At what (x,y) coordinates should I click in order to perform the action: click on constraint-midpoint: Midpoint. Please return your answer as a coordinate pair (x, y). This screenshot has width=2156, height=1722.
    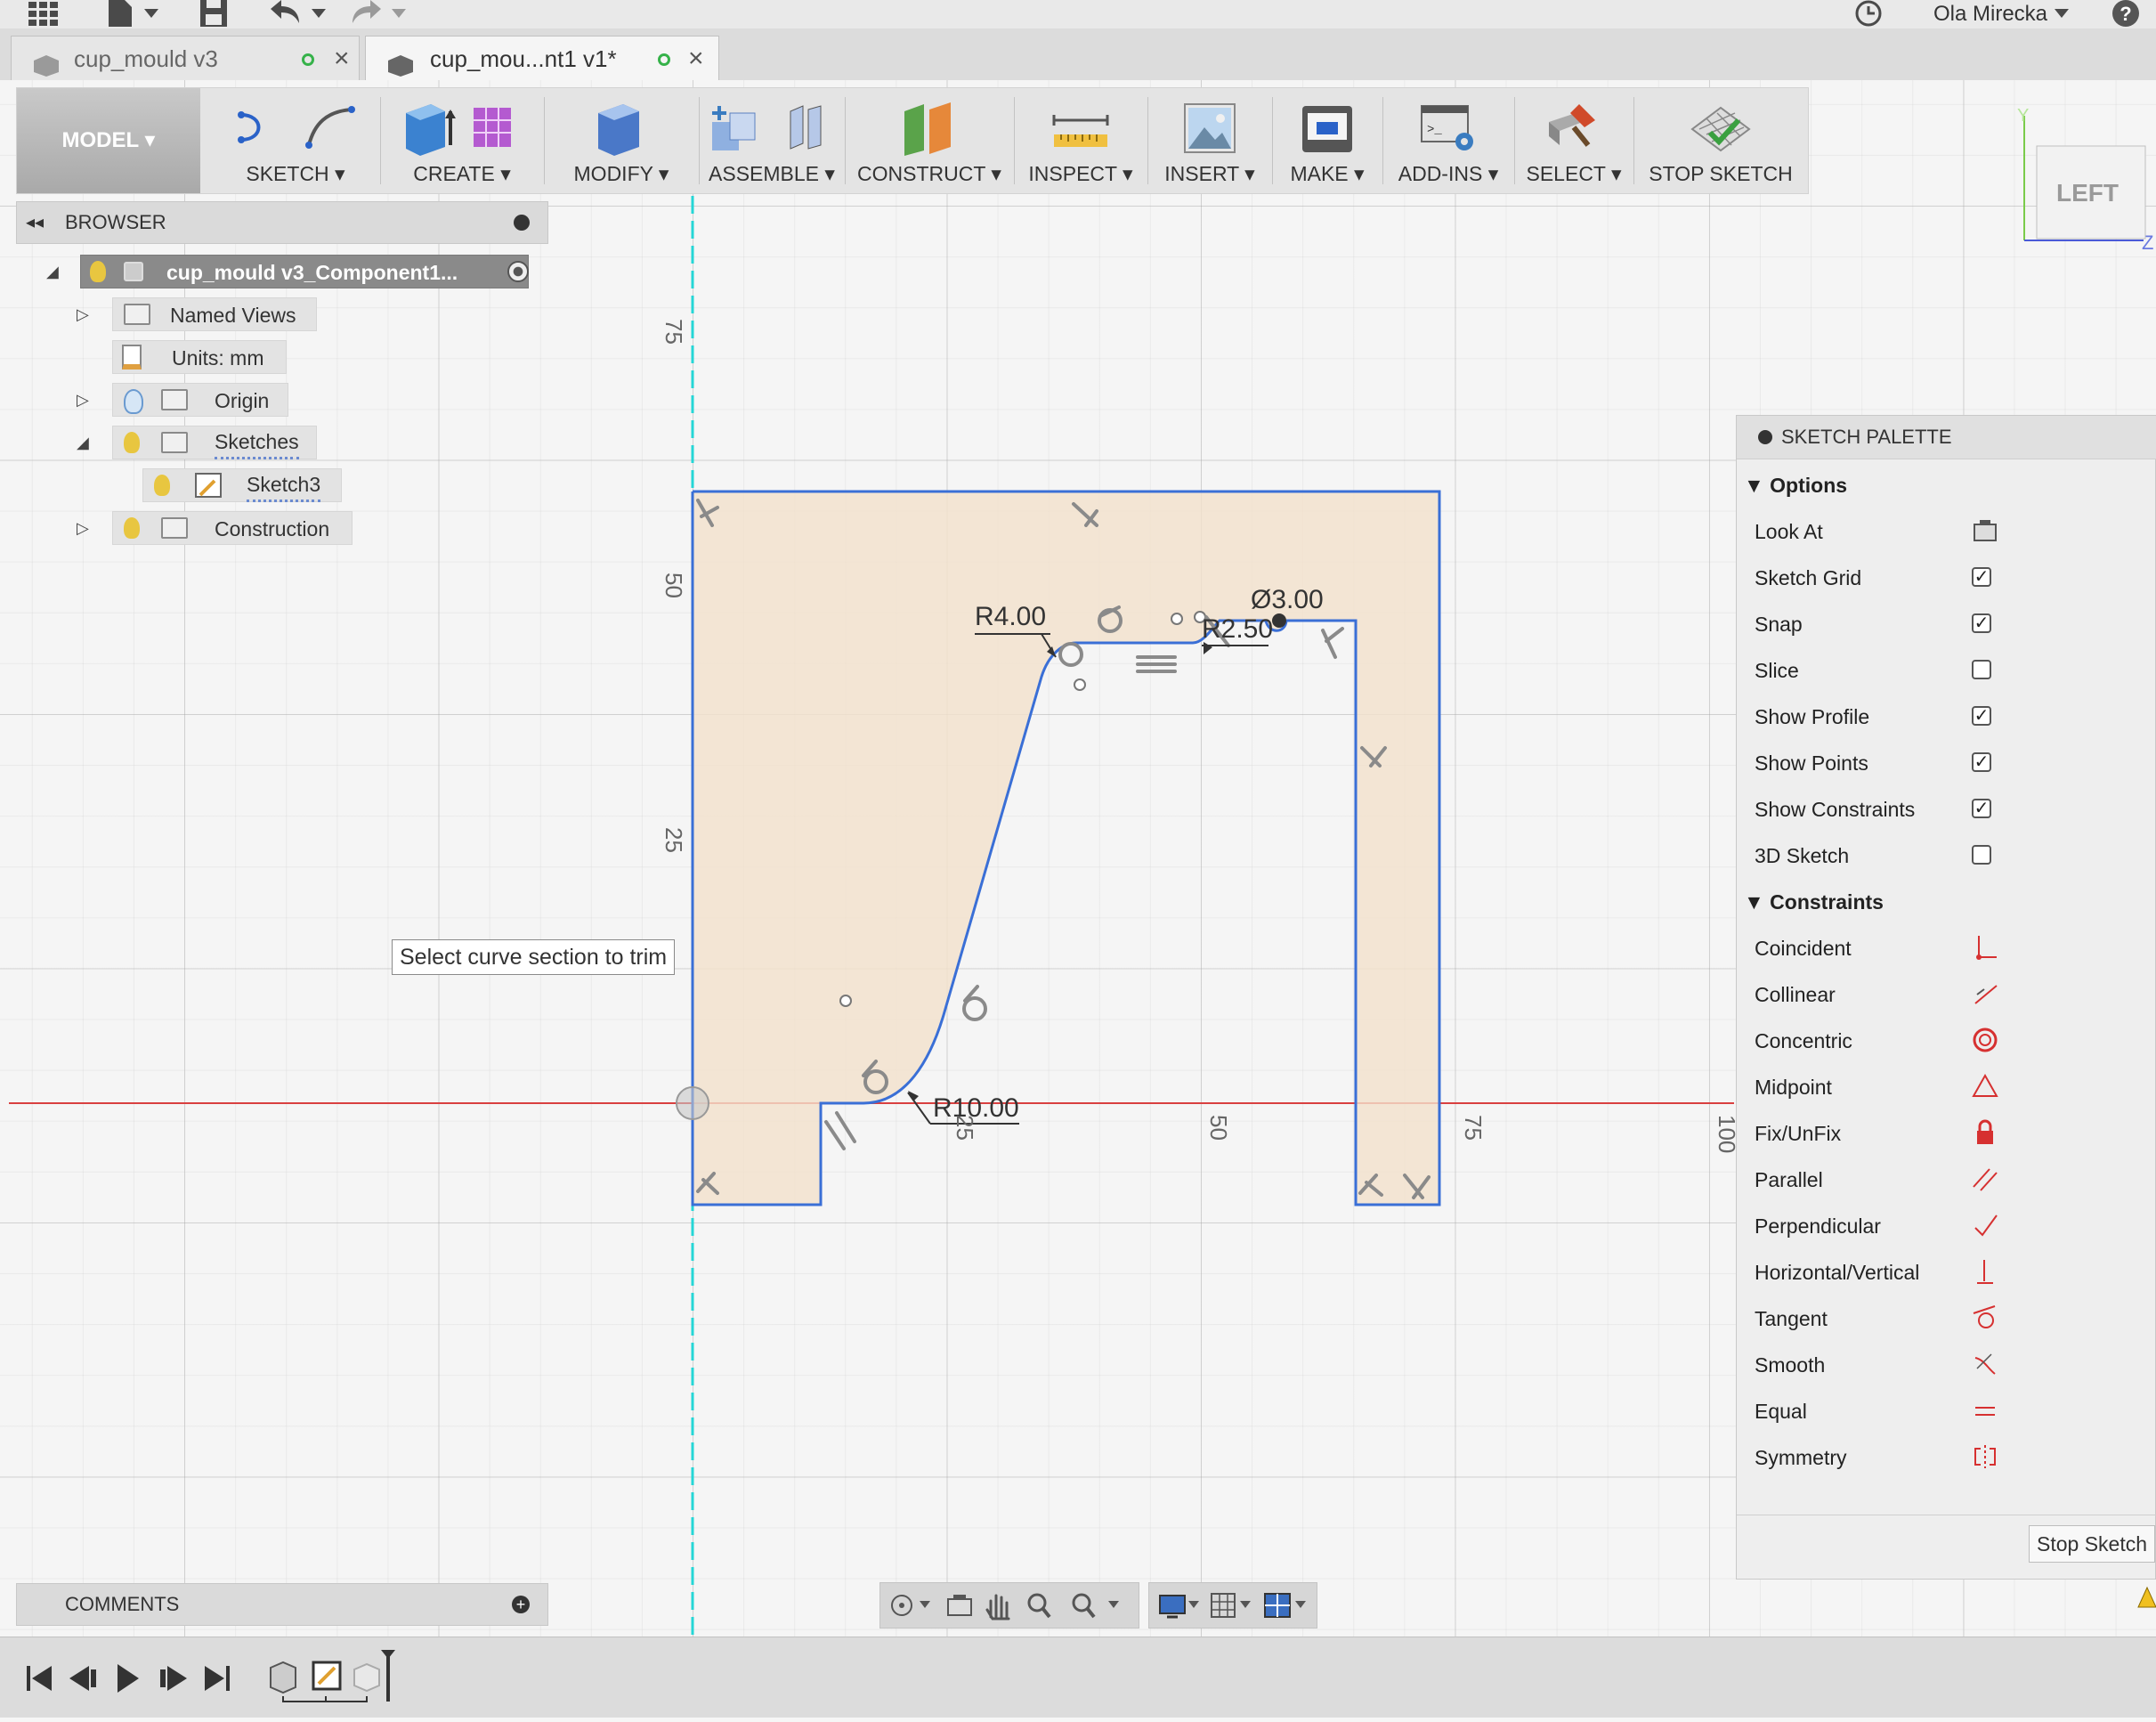
    Looking at the image, I should click on (1950, 1087).